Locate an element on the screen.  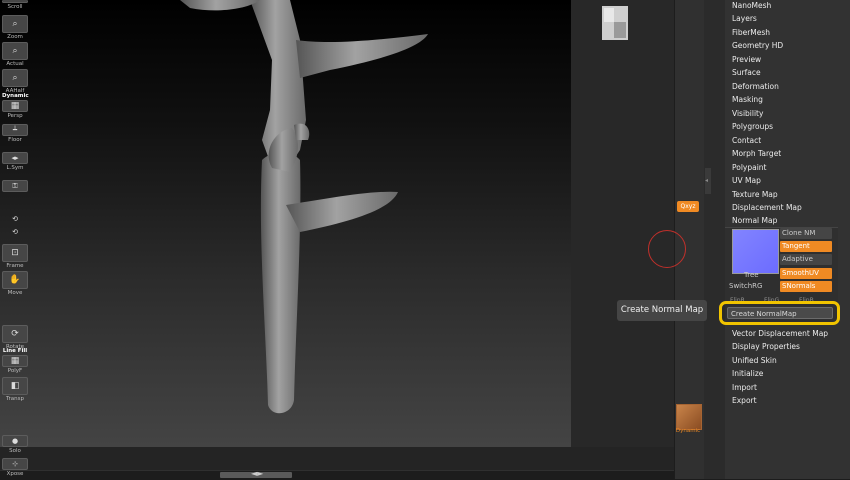
persp-tool: Dynamic ▦ Persp is located at coordinates (15, 106).